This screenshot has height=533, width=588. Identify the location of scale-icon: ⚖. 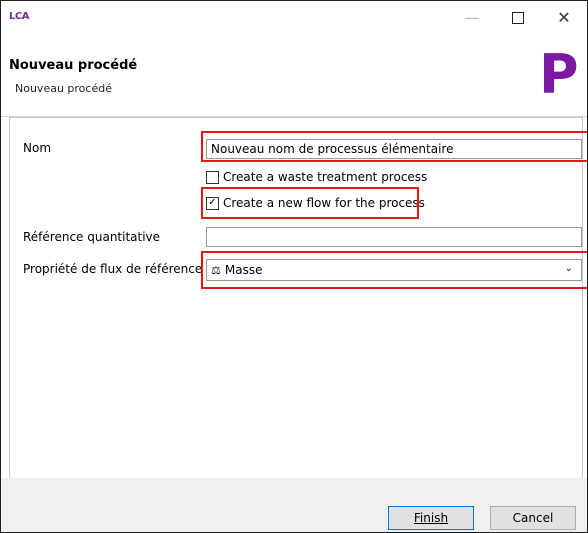
(216, 270).